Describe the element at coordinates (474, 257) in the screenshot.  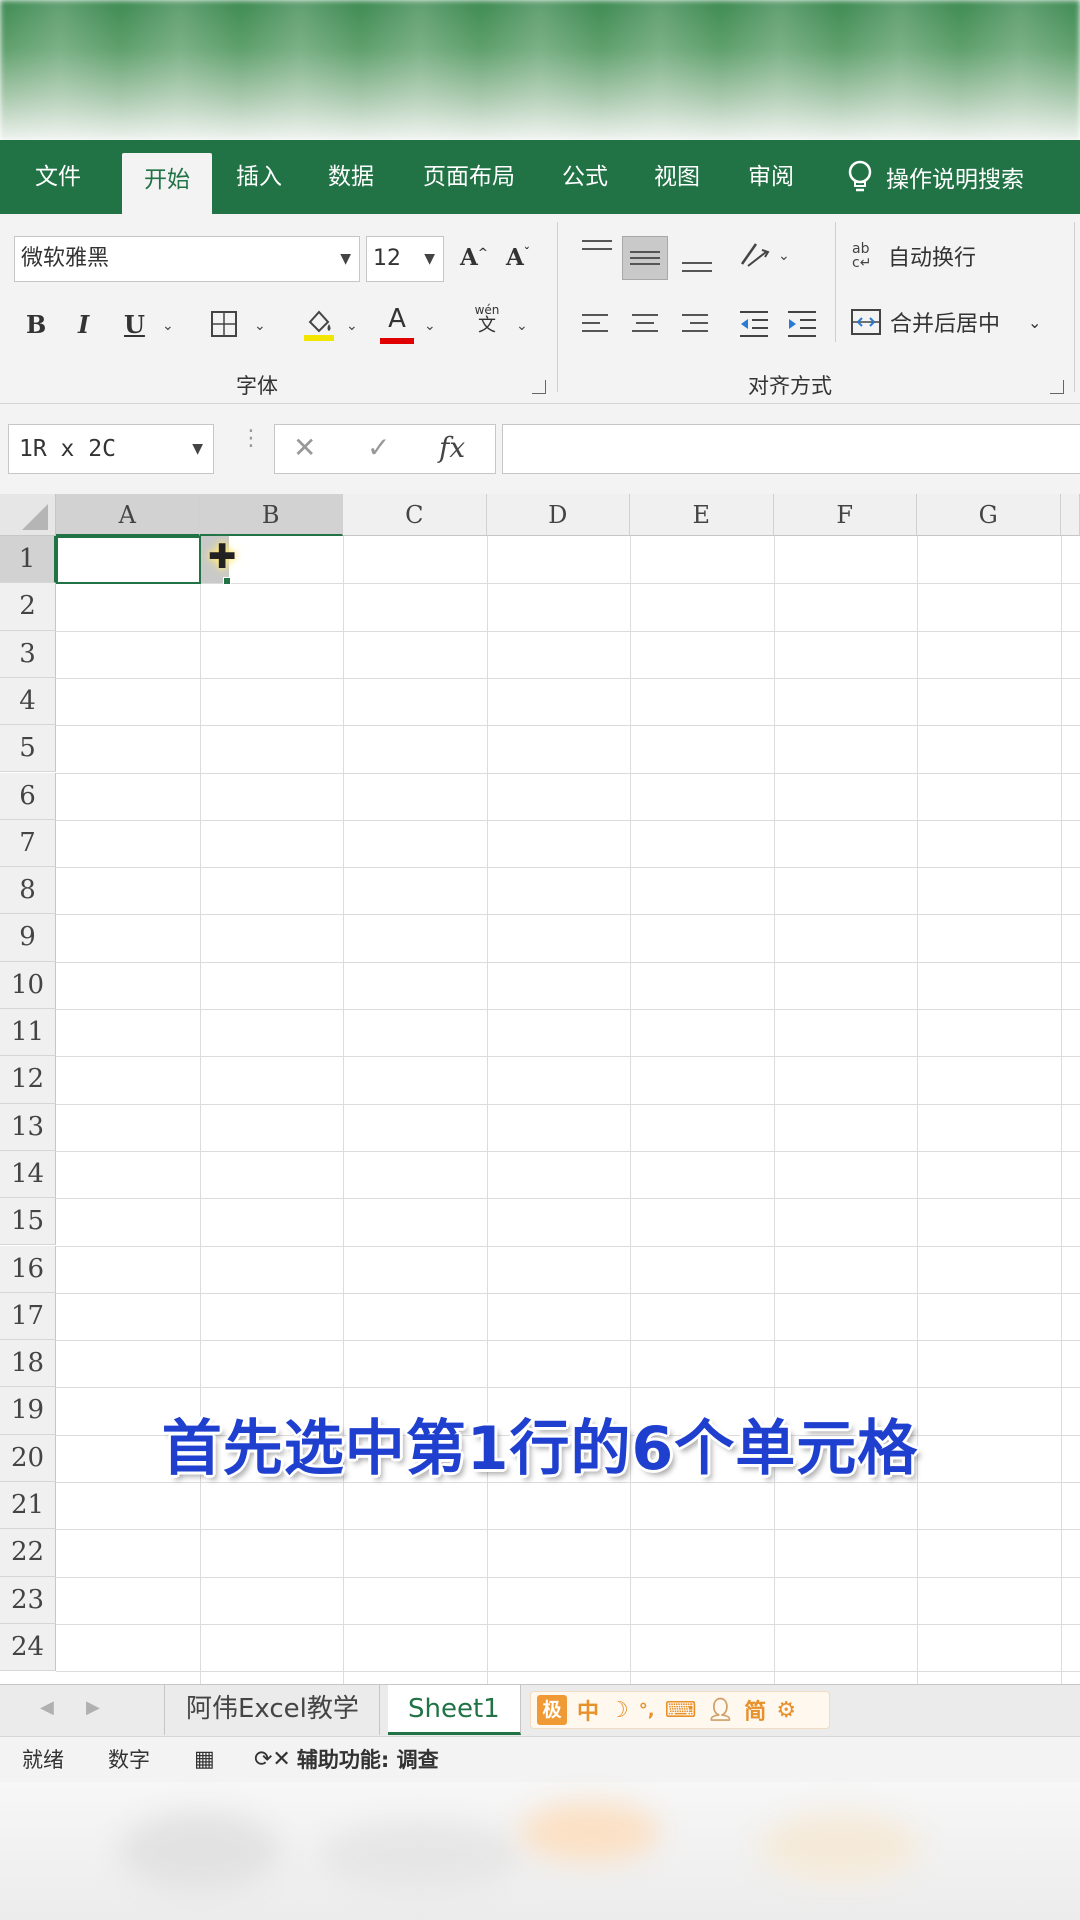
I see `grow-font-button: A^` at that location.